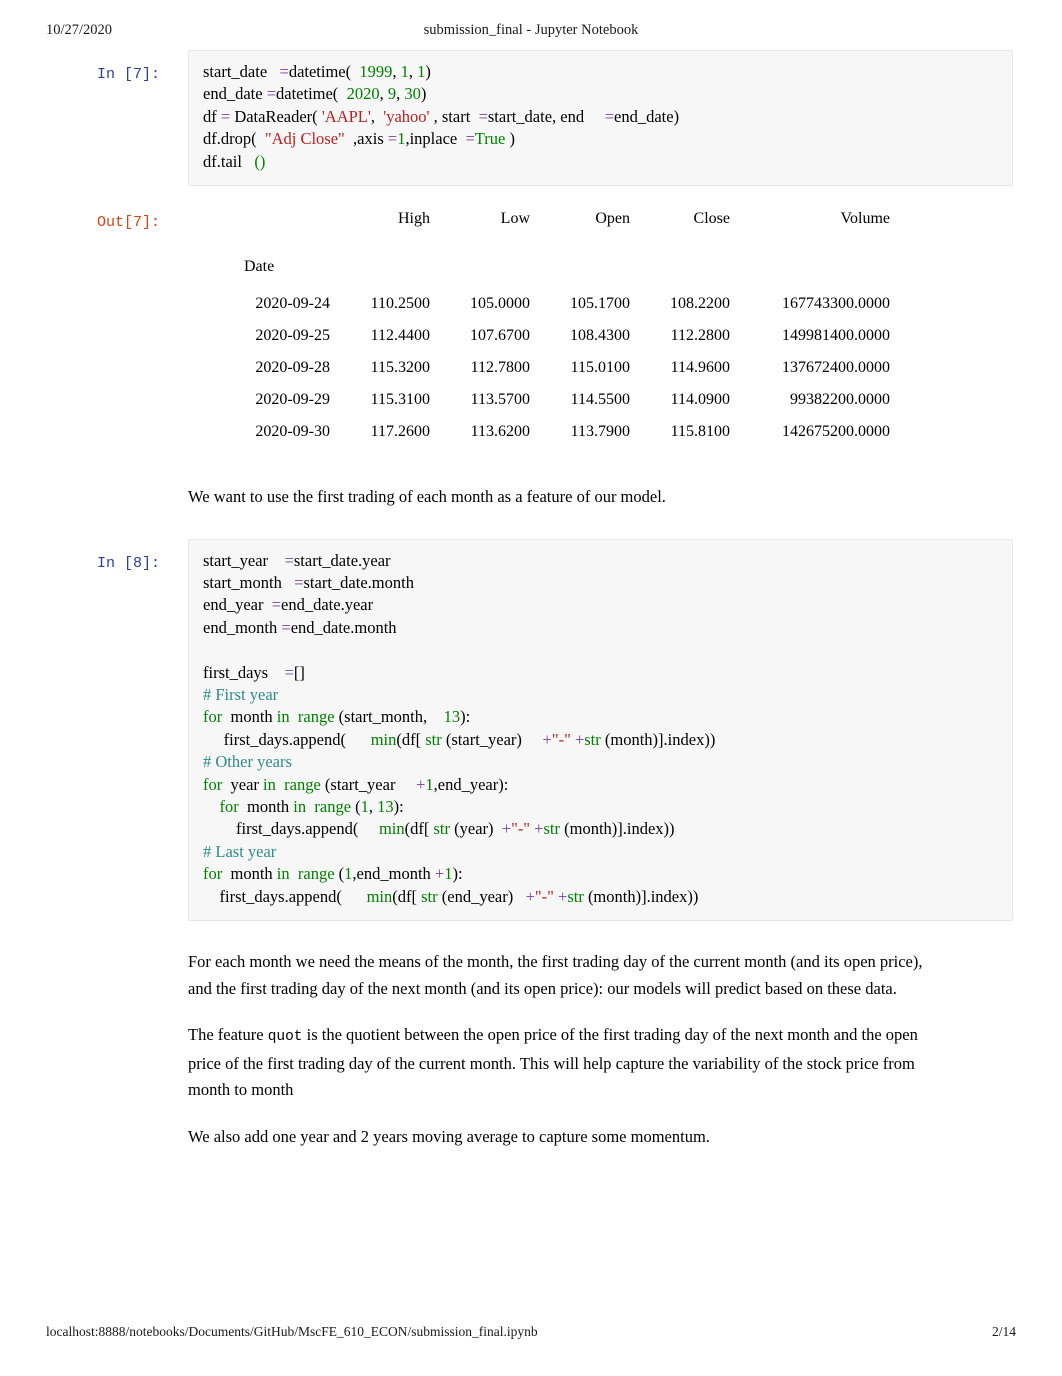 The image size is (1062, 1376). Describe the element at coordinates (86, 564) in the screenshot. I see `prompt-in-8: In [8]:` at that location.